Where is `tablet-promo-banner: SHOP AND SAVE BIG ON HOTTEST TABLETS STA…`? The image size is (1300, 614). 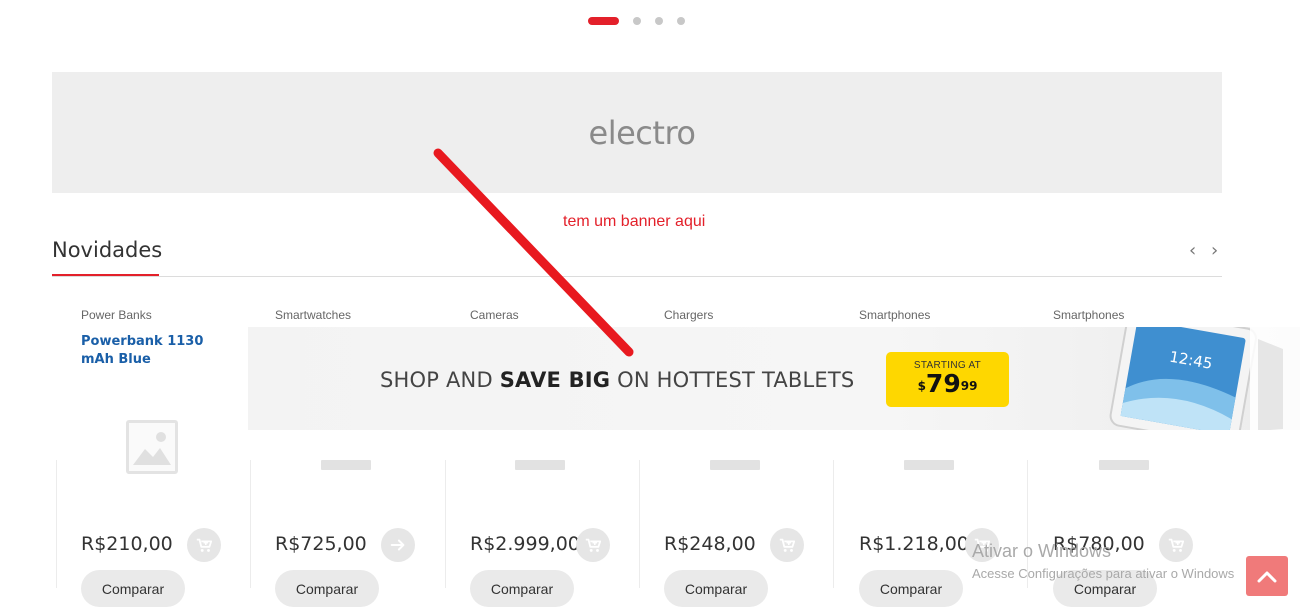 tablet-promo-banner: SHOP AND SAVE BIG ON HOTTEST TABLETS STA… is located at coordinates (774, 378).